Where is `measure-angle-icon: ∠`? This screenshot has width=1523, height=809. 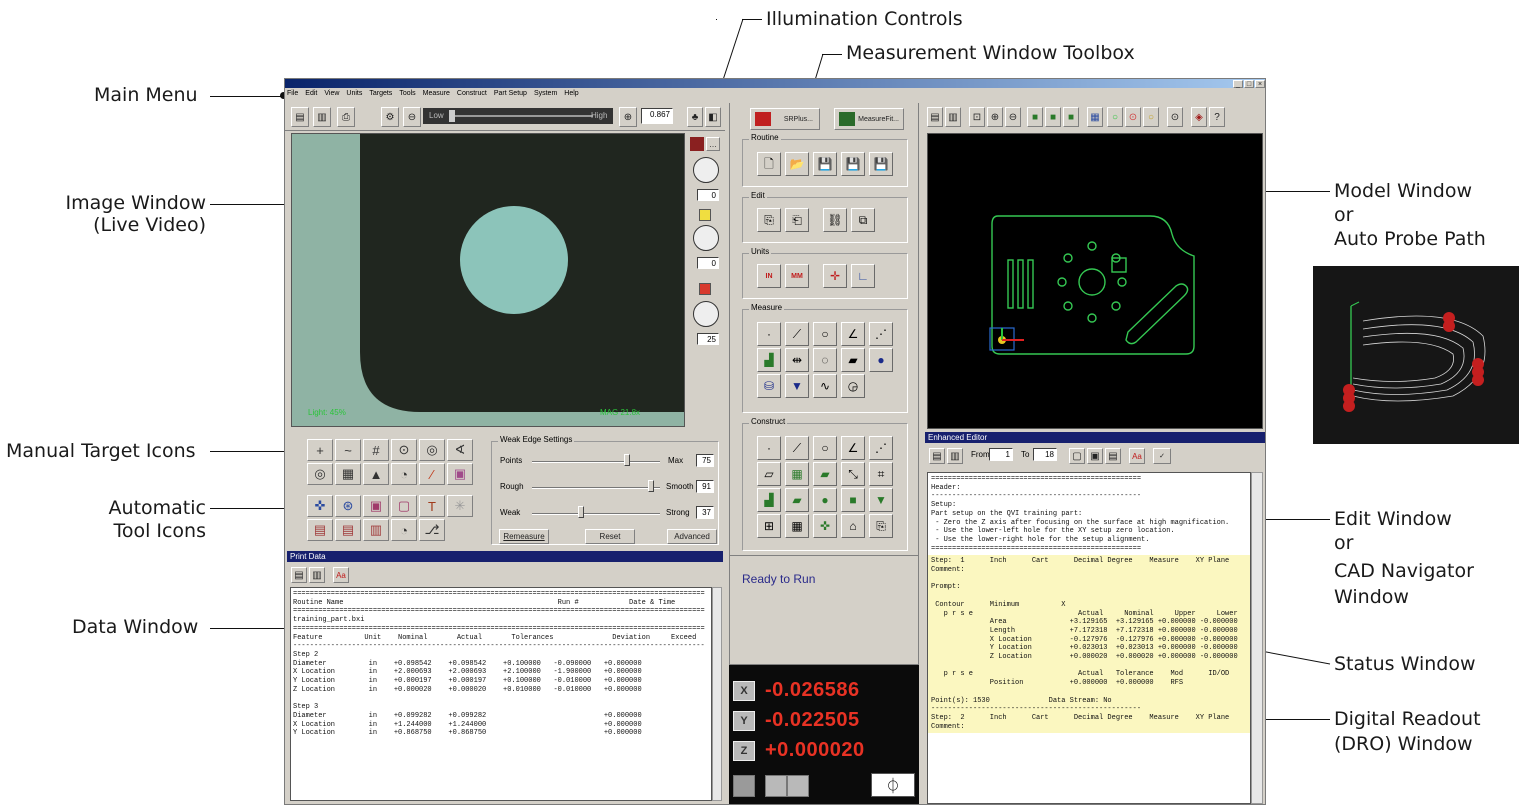
measure-angle-icon: ∠ is located at coordinates (853, 334).